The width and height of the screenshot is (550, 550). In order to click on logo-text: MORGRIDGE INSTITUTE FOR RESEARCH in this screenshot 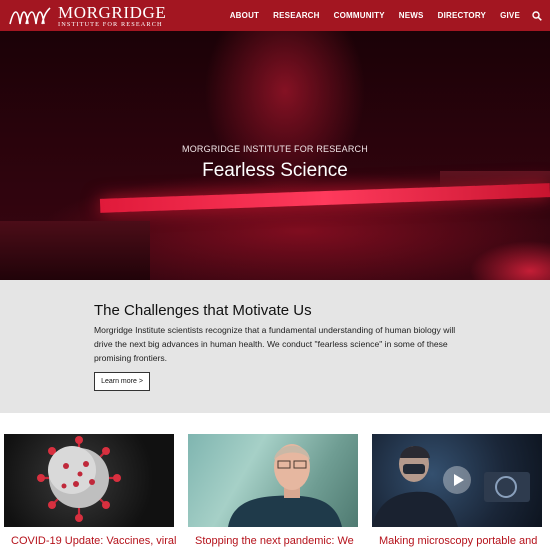, I will do `click(112, 16)`.